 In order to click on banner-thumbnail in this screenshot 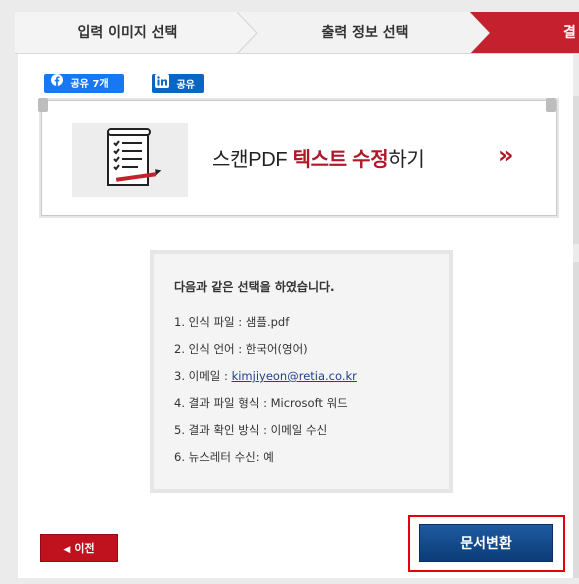, I will do `click(130, 160)`.